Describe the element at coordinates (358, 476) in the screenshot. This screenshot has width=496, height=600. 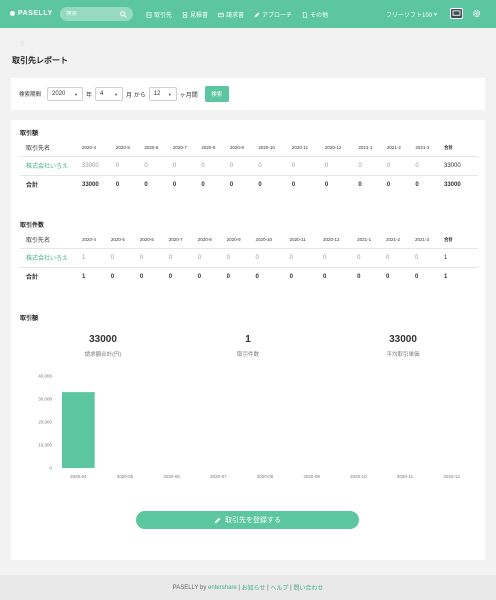
I see `x-tick-label: 2020-10` at that location.